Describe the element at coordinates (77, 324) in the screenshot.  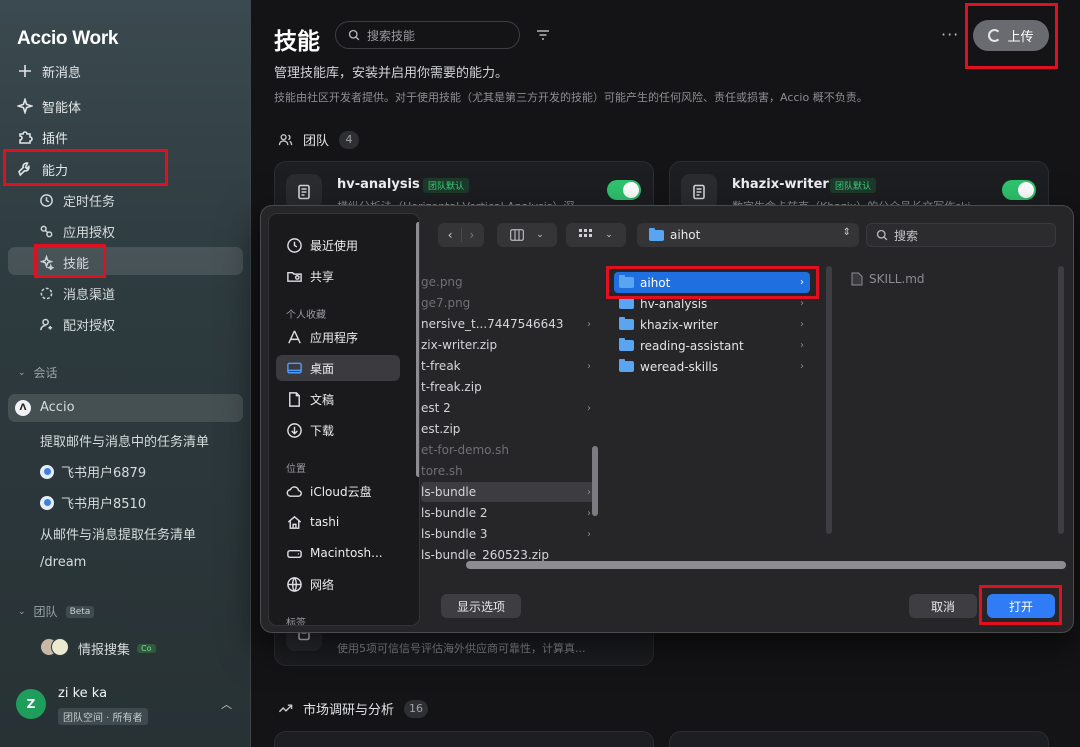
I see `sidebar-subitem-pairing-auth: 配对授权` at that location.